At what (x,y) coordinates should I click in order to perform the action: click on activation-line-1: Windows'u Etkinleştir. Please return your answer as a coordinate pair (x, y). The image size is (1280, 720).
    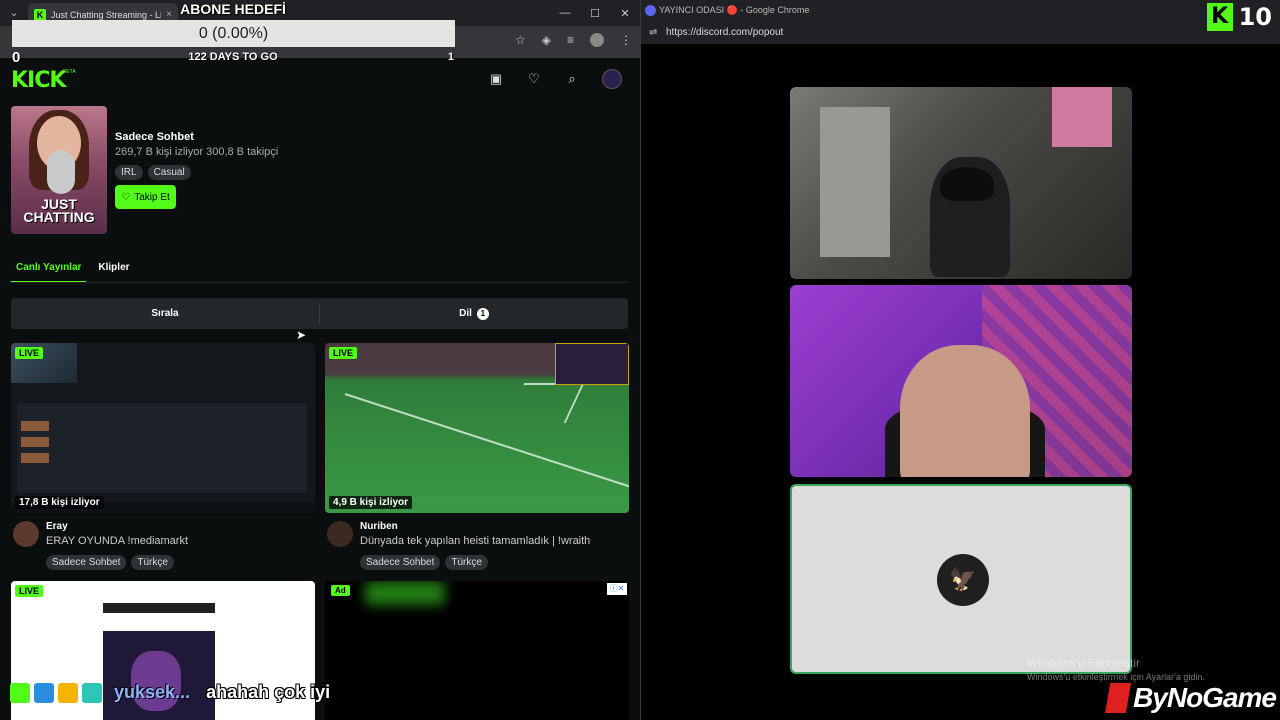
    Looking at the image, I should click on (1083, 663).